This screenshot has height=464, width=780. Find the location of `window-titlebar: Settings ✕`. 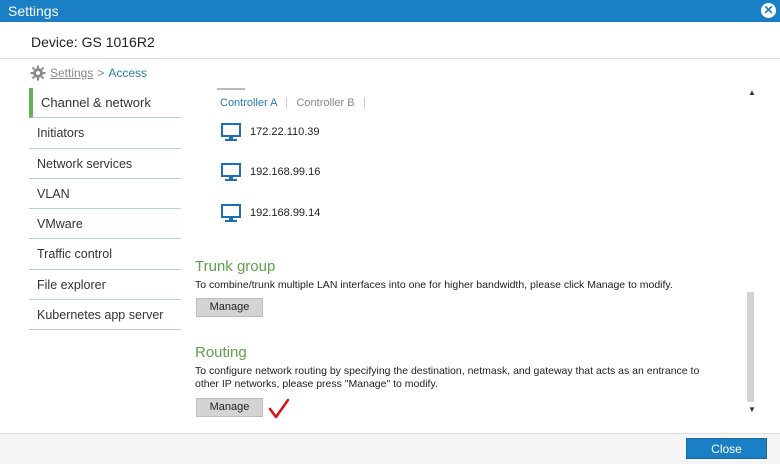

window-titlebar: Settings ✕ is located at coordinates (390, 11).